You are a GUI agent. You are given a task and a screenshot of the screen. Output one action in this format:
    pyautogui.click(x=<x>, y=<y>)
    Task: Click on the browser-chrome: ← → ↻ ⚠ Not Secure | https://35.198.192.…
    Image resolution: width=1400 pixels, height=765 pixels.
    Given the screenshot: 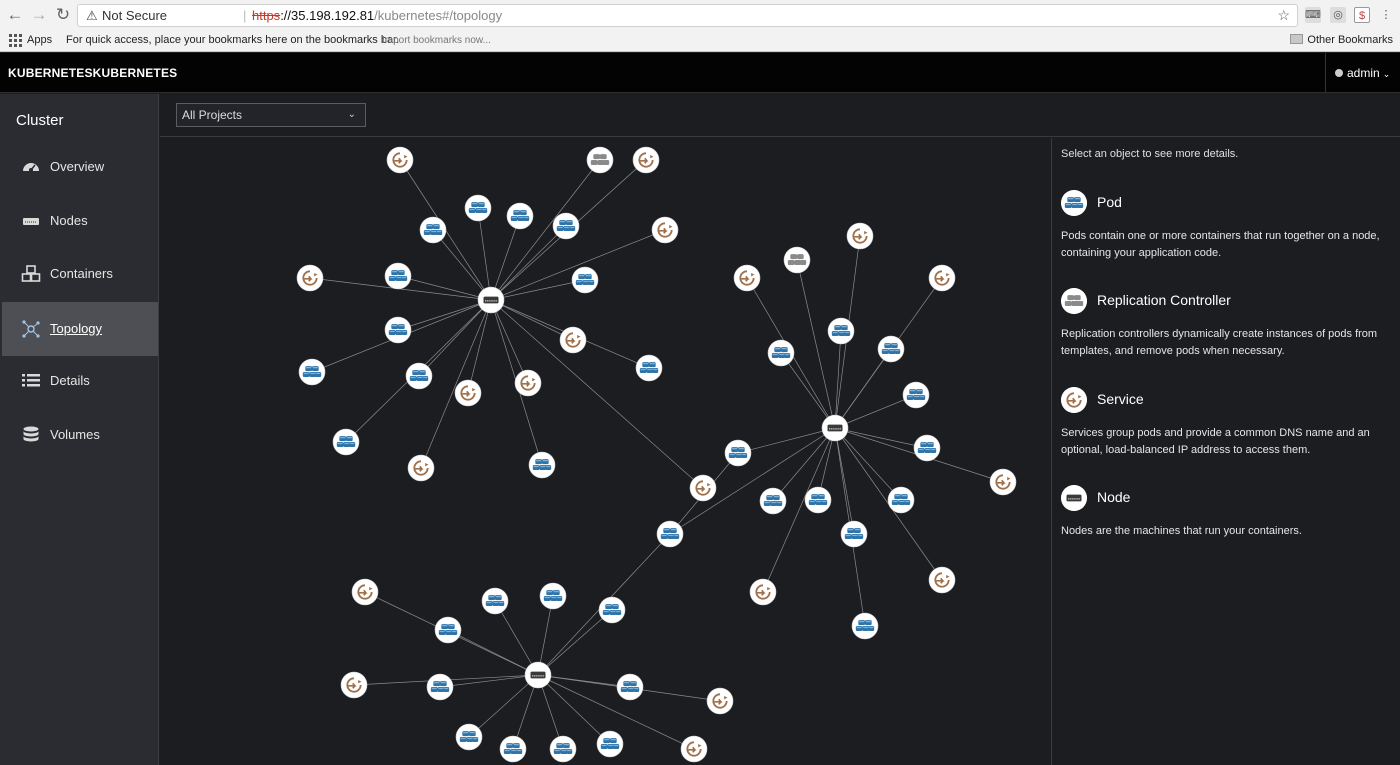 What is the action you would take?
    pyautogui.click(x=700, y=26)
    